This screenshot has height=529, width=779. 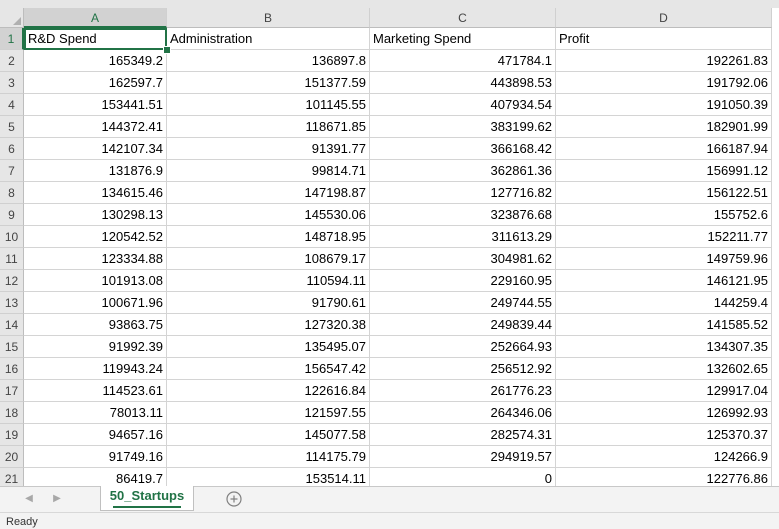 What do you see at coordinates (664, 237) in the screenshot?
I see `cell-d10: 152211.77` at bounding box center [664, 237].